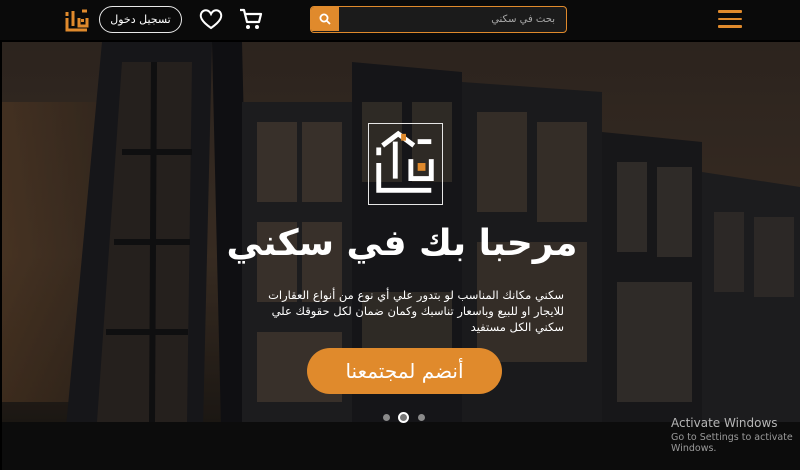  I want to click on search-icon, so click(325, 19).